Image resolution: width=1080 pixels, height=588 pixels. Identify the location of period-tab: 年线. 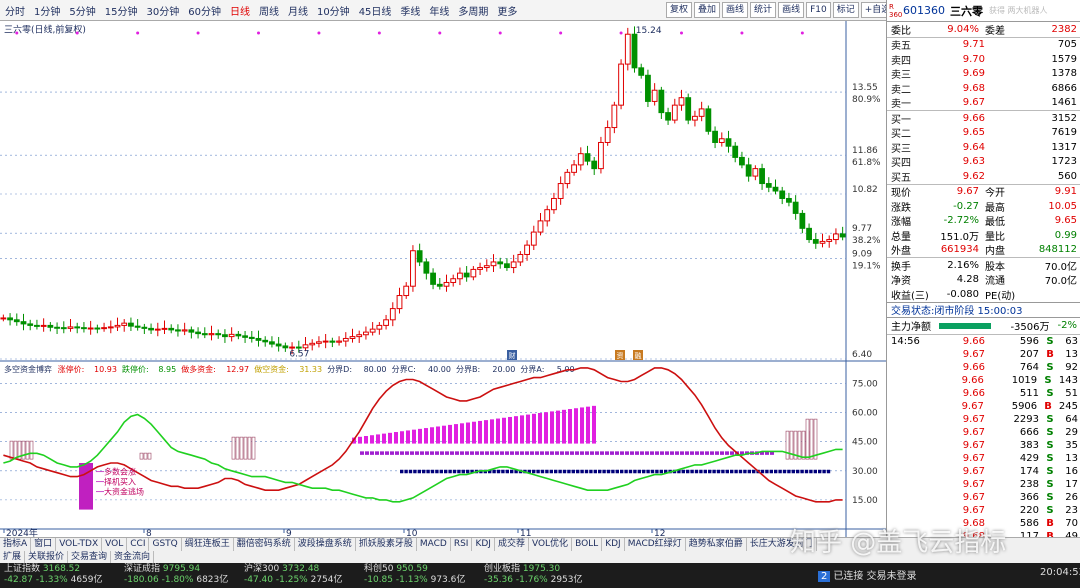
(439, 10).